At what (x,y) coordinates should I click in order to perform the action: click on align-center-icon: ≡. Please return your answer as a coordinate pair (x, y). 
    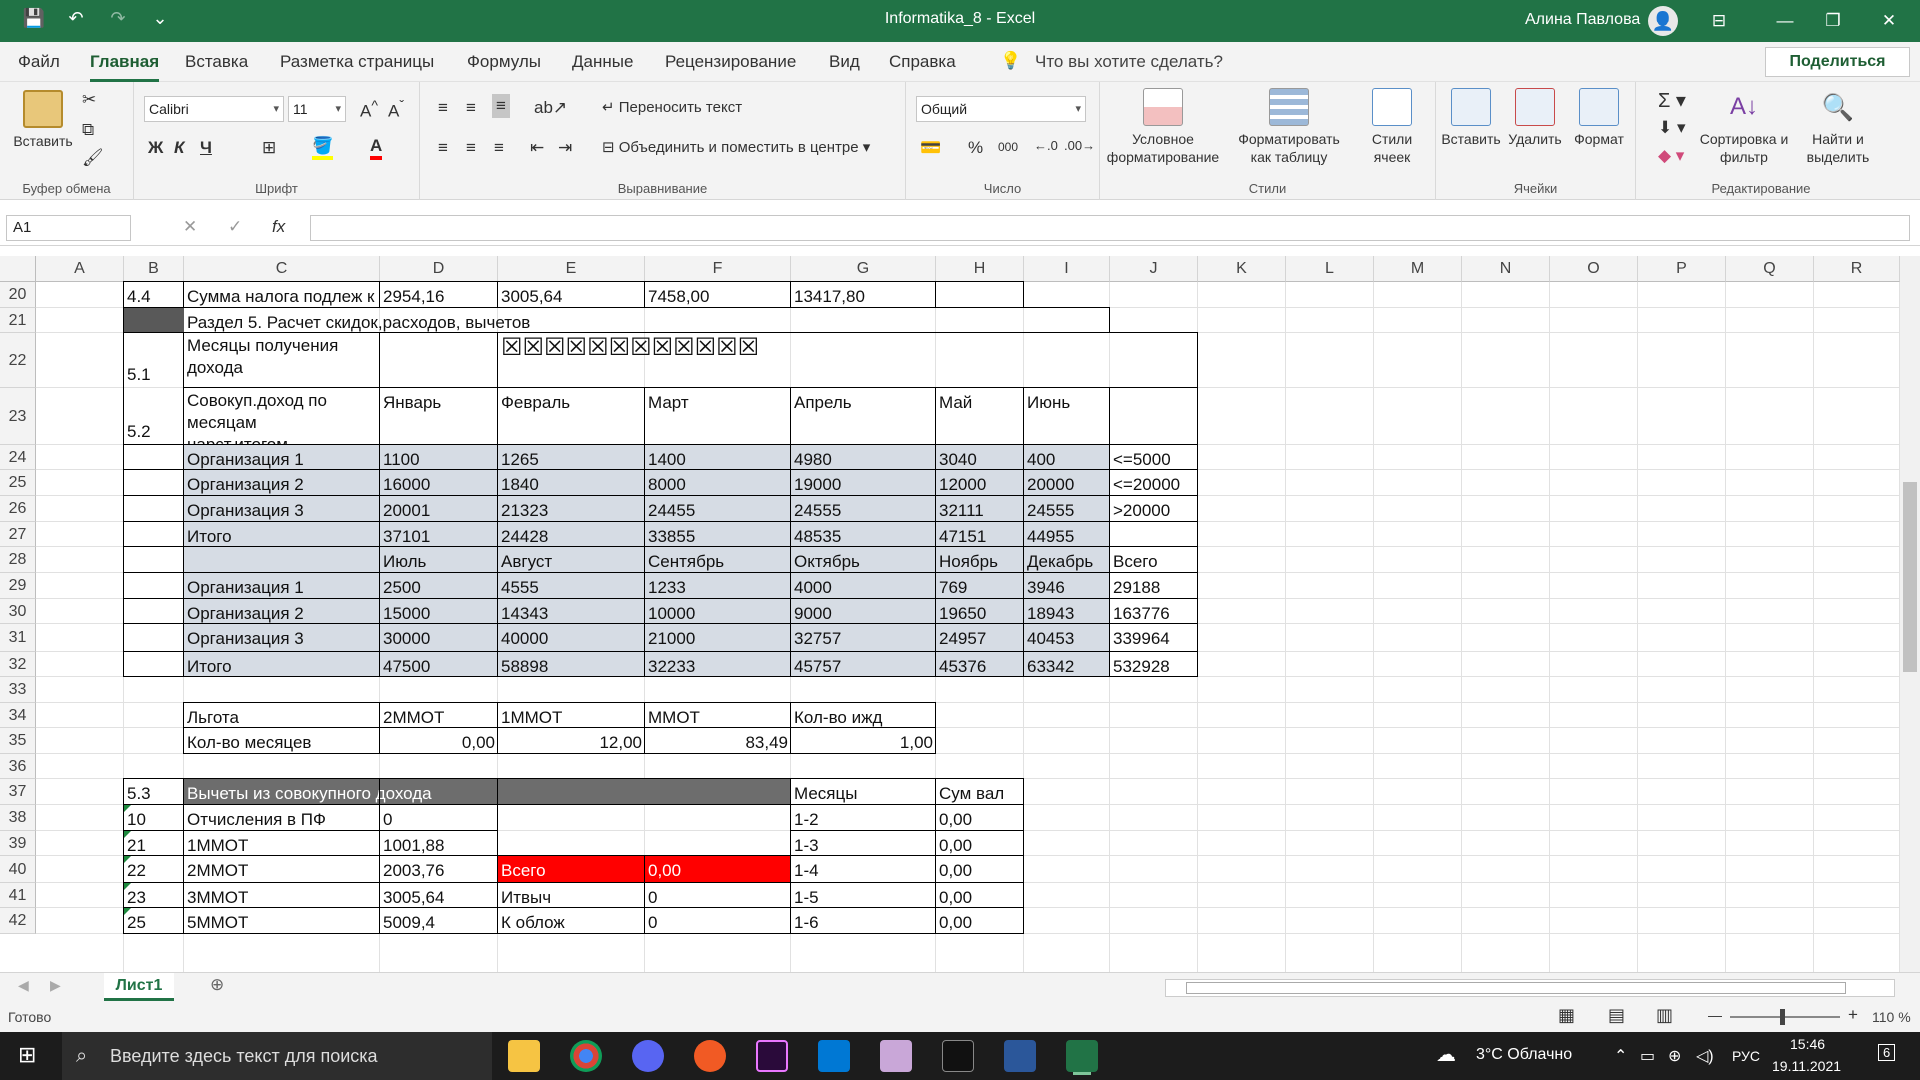
    Looking at the image, I should click on (471, 148).